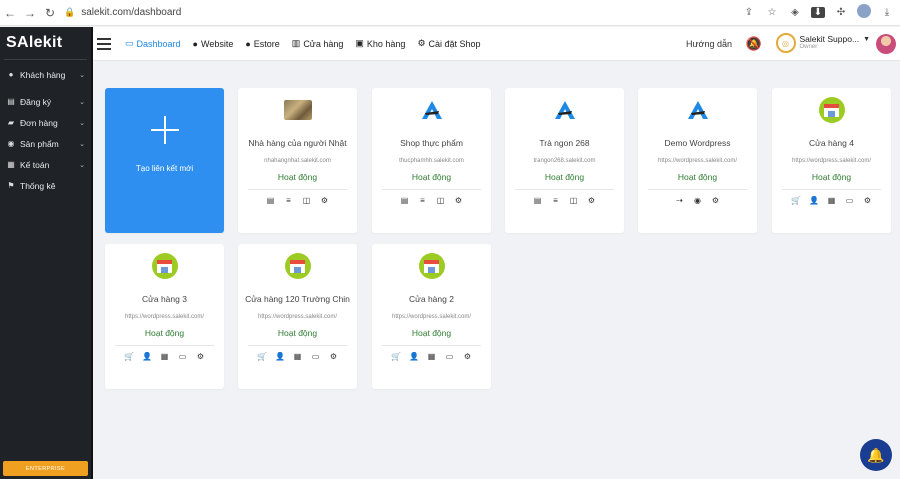 This screenshot has height=479, width=900. Describe the element at coordinates (104, 43) in the screenshot. I see `menu-toggle-icon` at that location.